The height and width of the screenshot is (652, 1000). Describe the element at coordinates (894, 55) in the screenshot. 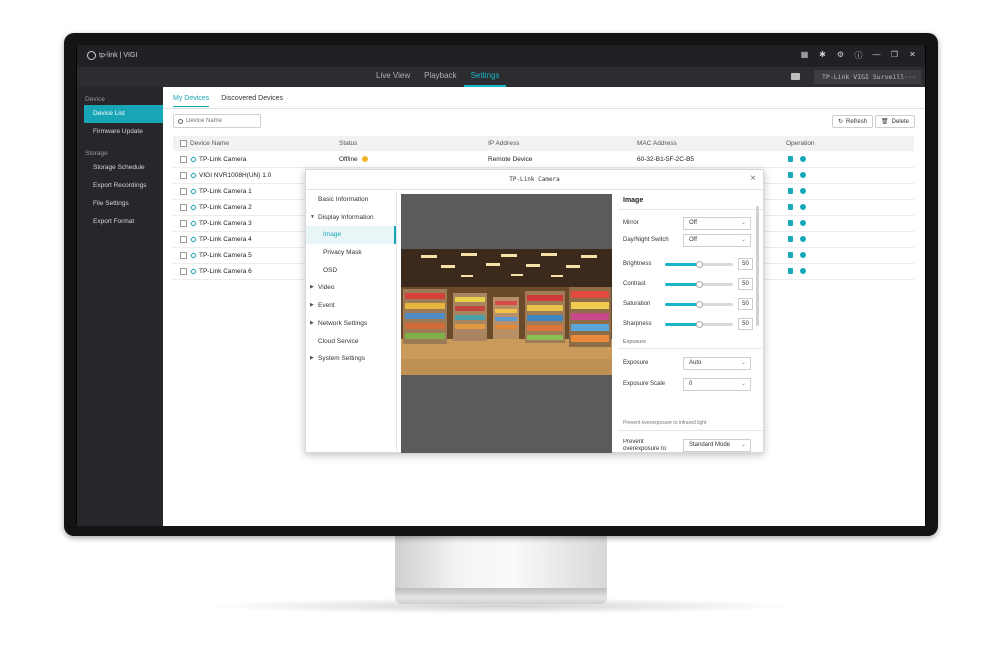

I see `restore-icon: ❐` at that location.